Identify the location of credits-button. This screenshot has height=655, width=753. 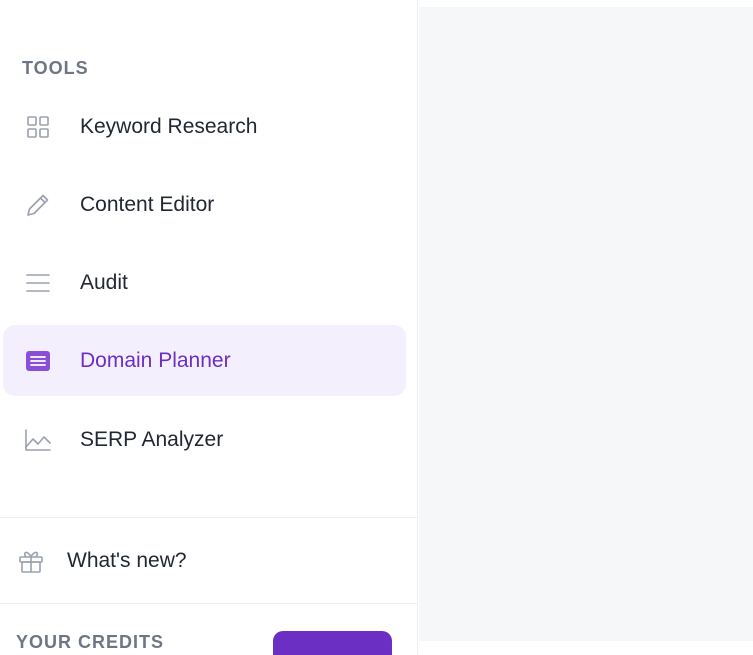
(332, 643).